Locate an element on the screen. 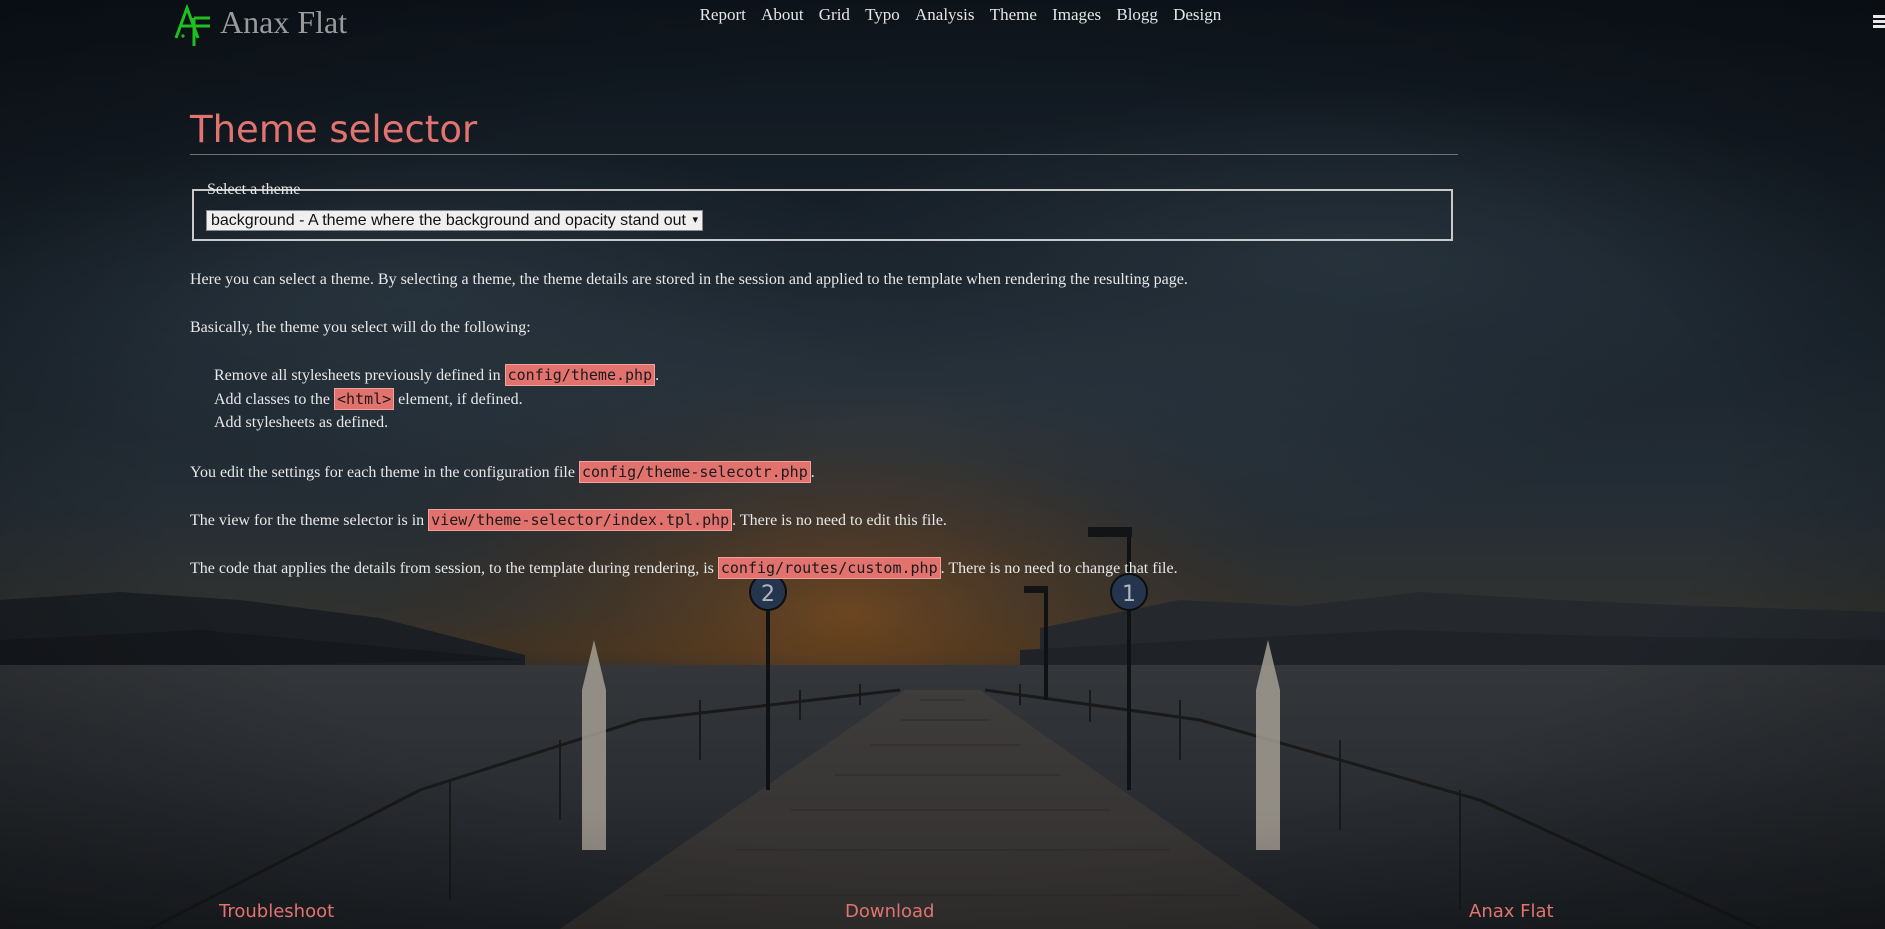 This screenshot has width=1885, height=929. list-item: Add stylesheets as defined. is located at coordinates (301, 422).